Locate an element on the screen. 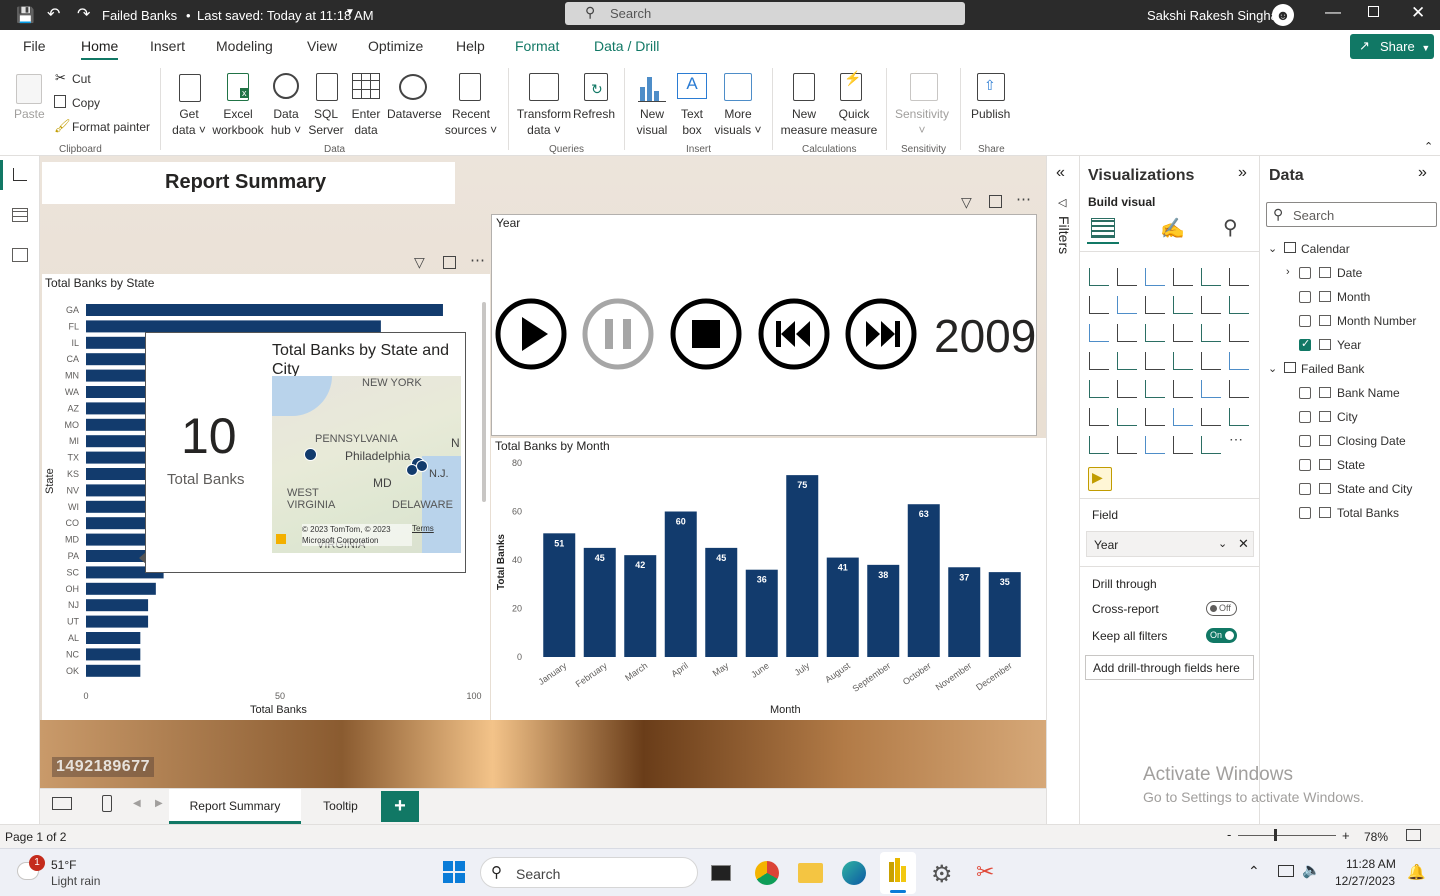 This screenshot has width=1440, height=896. add-page-button: + is located at coordinates (400, 806).